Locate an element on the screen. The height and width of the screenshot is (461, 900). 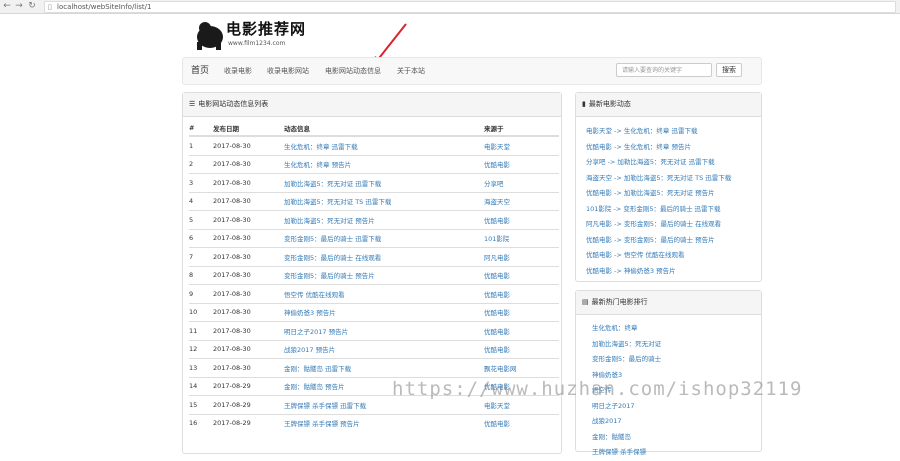
table-row: 13 2017-08-30 金刚：骷髅岛 迅雷下载 飘花电影网 is located at coordinates (374, 367).